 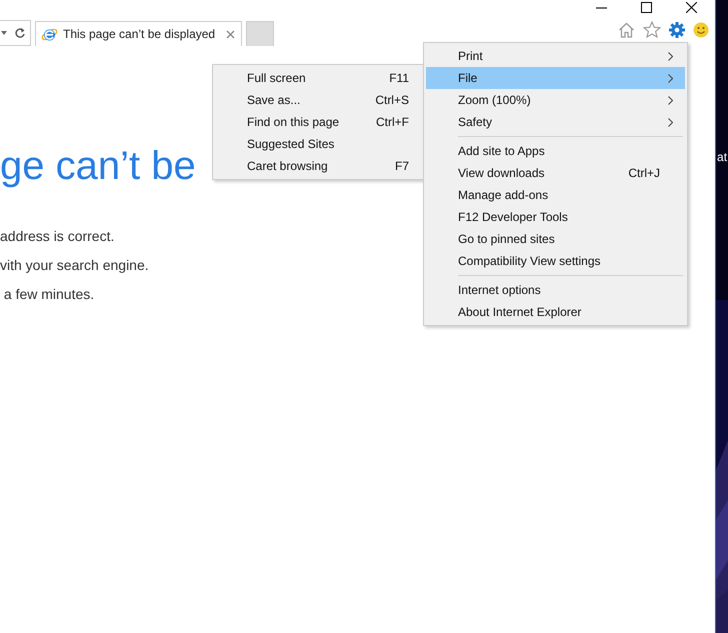 What do you see at coordinates (555, 290) in the screenshot?
I see `menu-item: Internet options` at bounding box center [555, 290].